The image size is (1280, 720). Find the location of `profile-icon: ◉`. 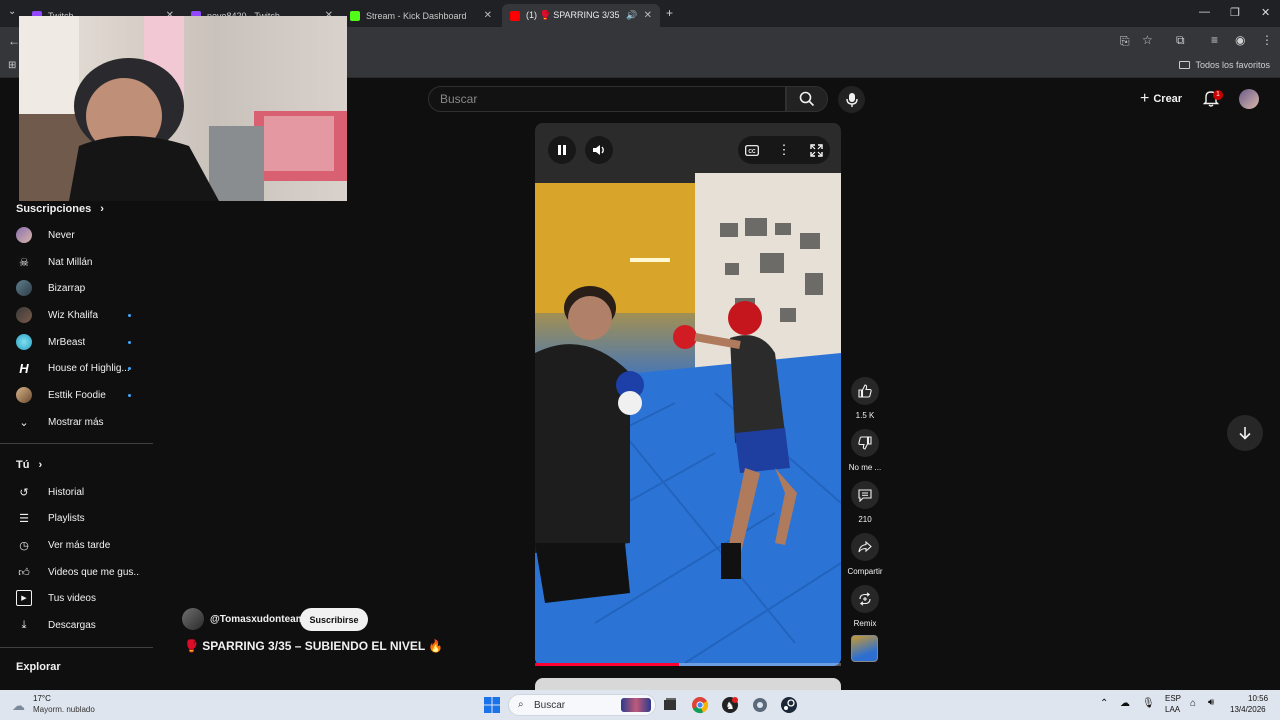

profile-icon: ◉ is located at coordinates (1240, 40).